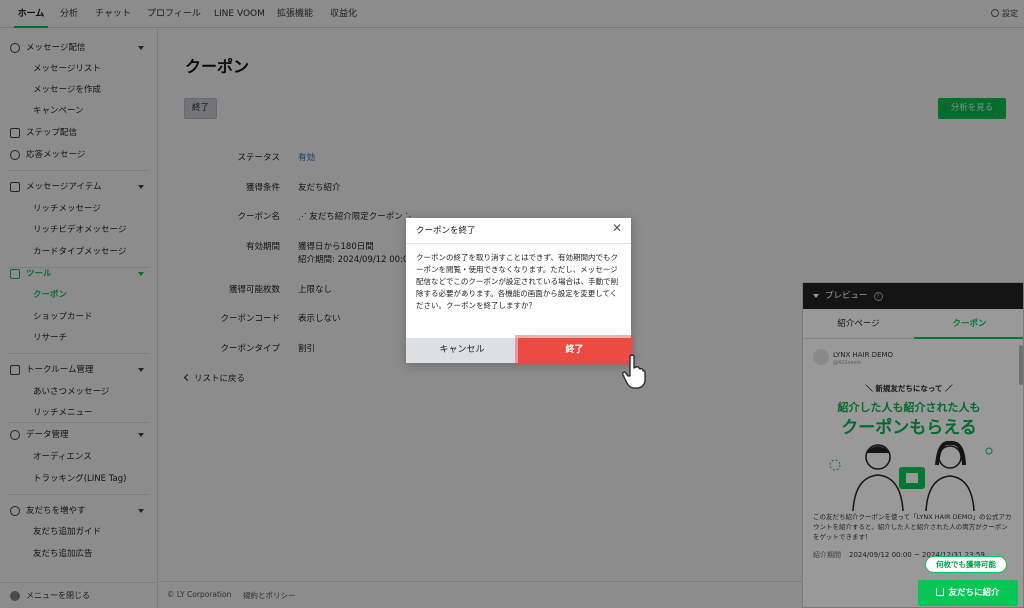 The width and height of the screenshot is (1024, 608). I want to click on banner-small-text: ＼ 新規友だちになって ／, so click(909, 388).